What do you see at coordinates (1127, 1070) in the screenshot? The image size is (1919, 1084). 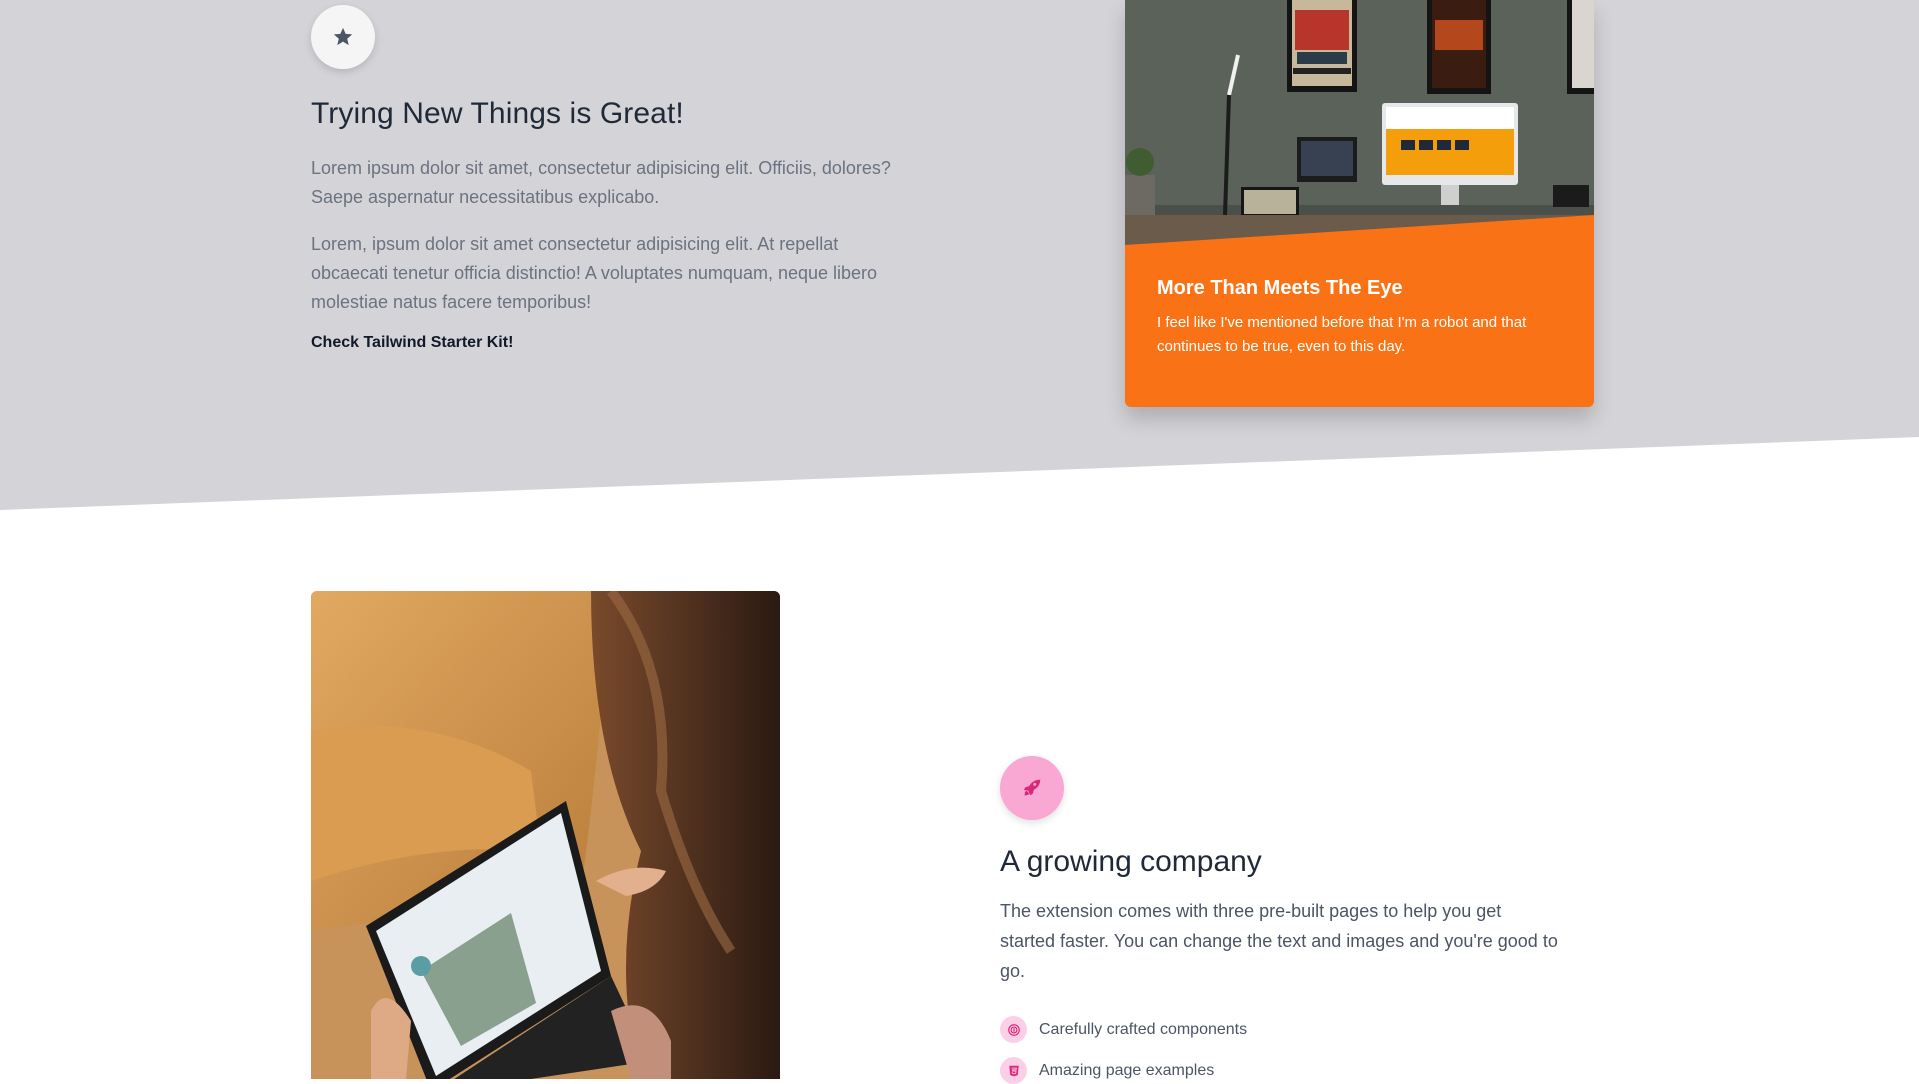 I see `feature-label: Amazing page examples` at bounding box center [1127, 1070].